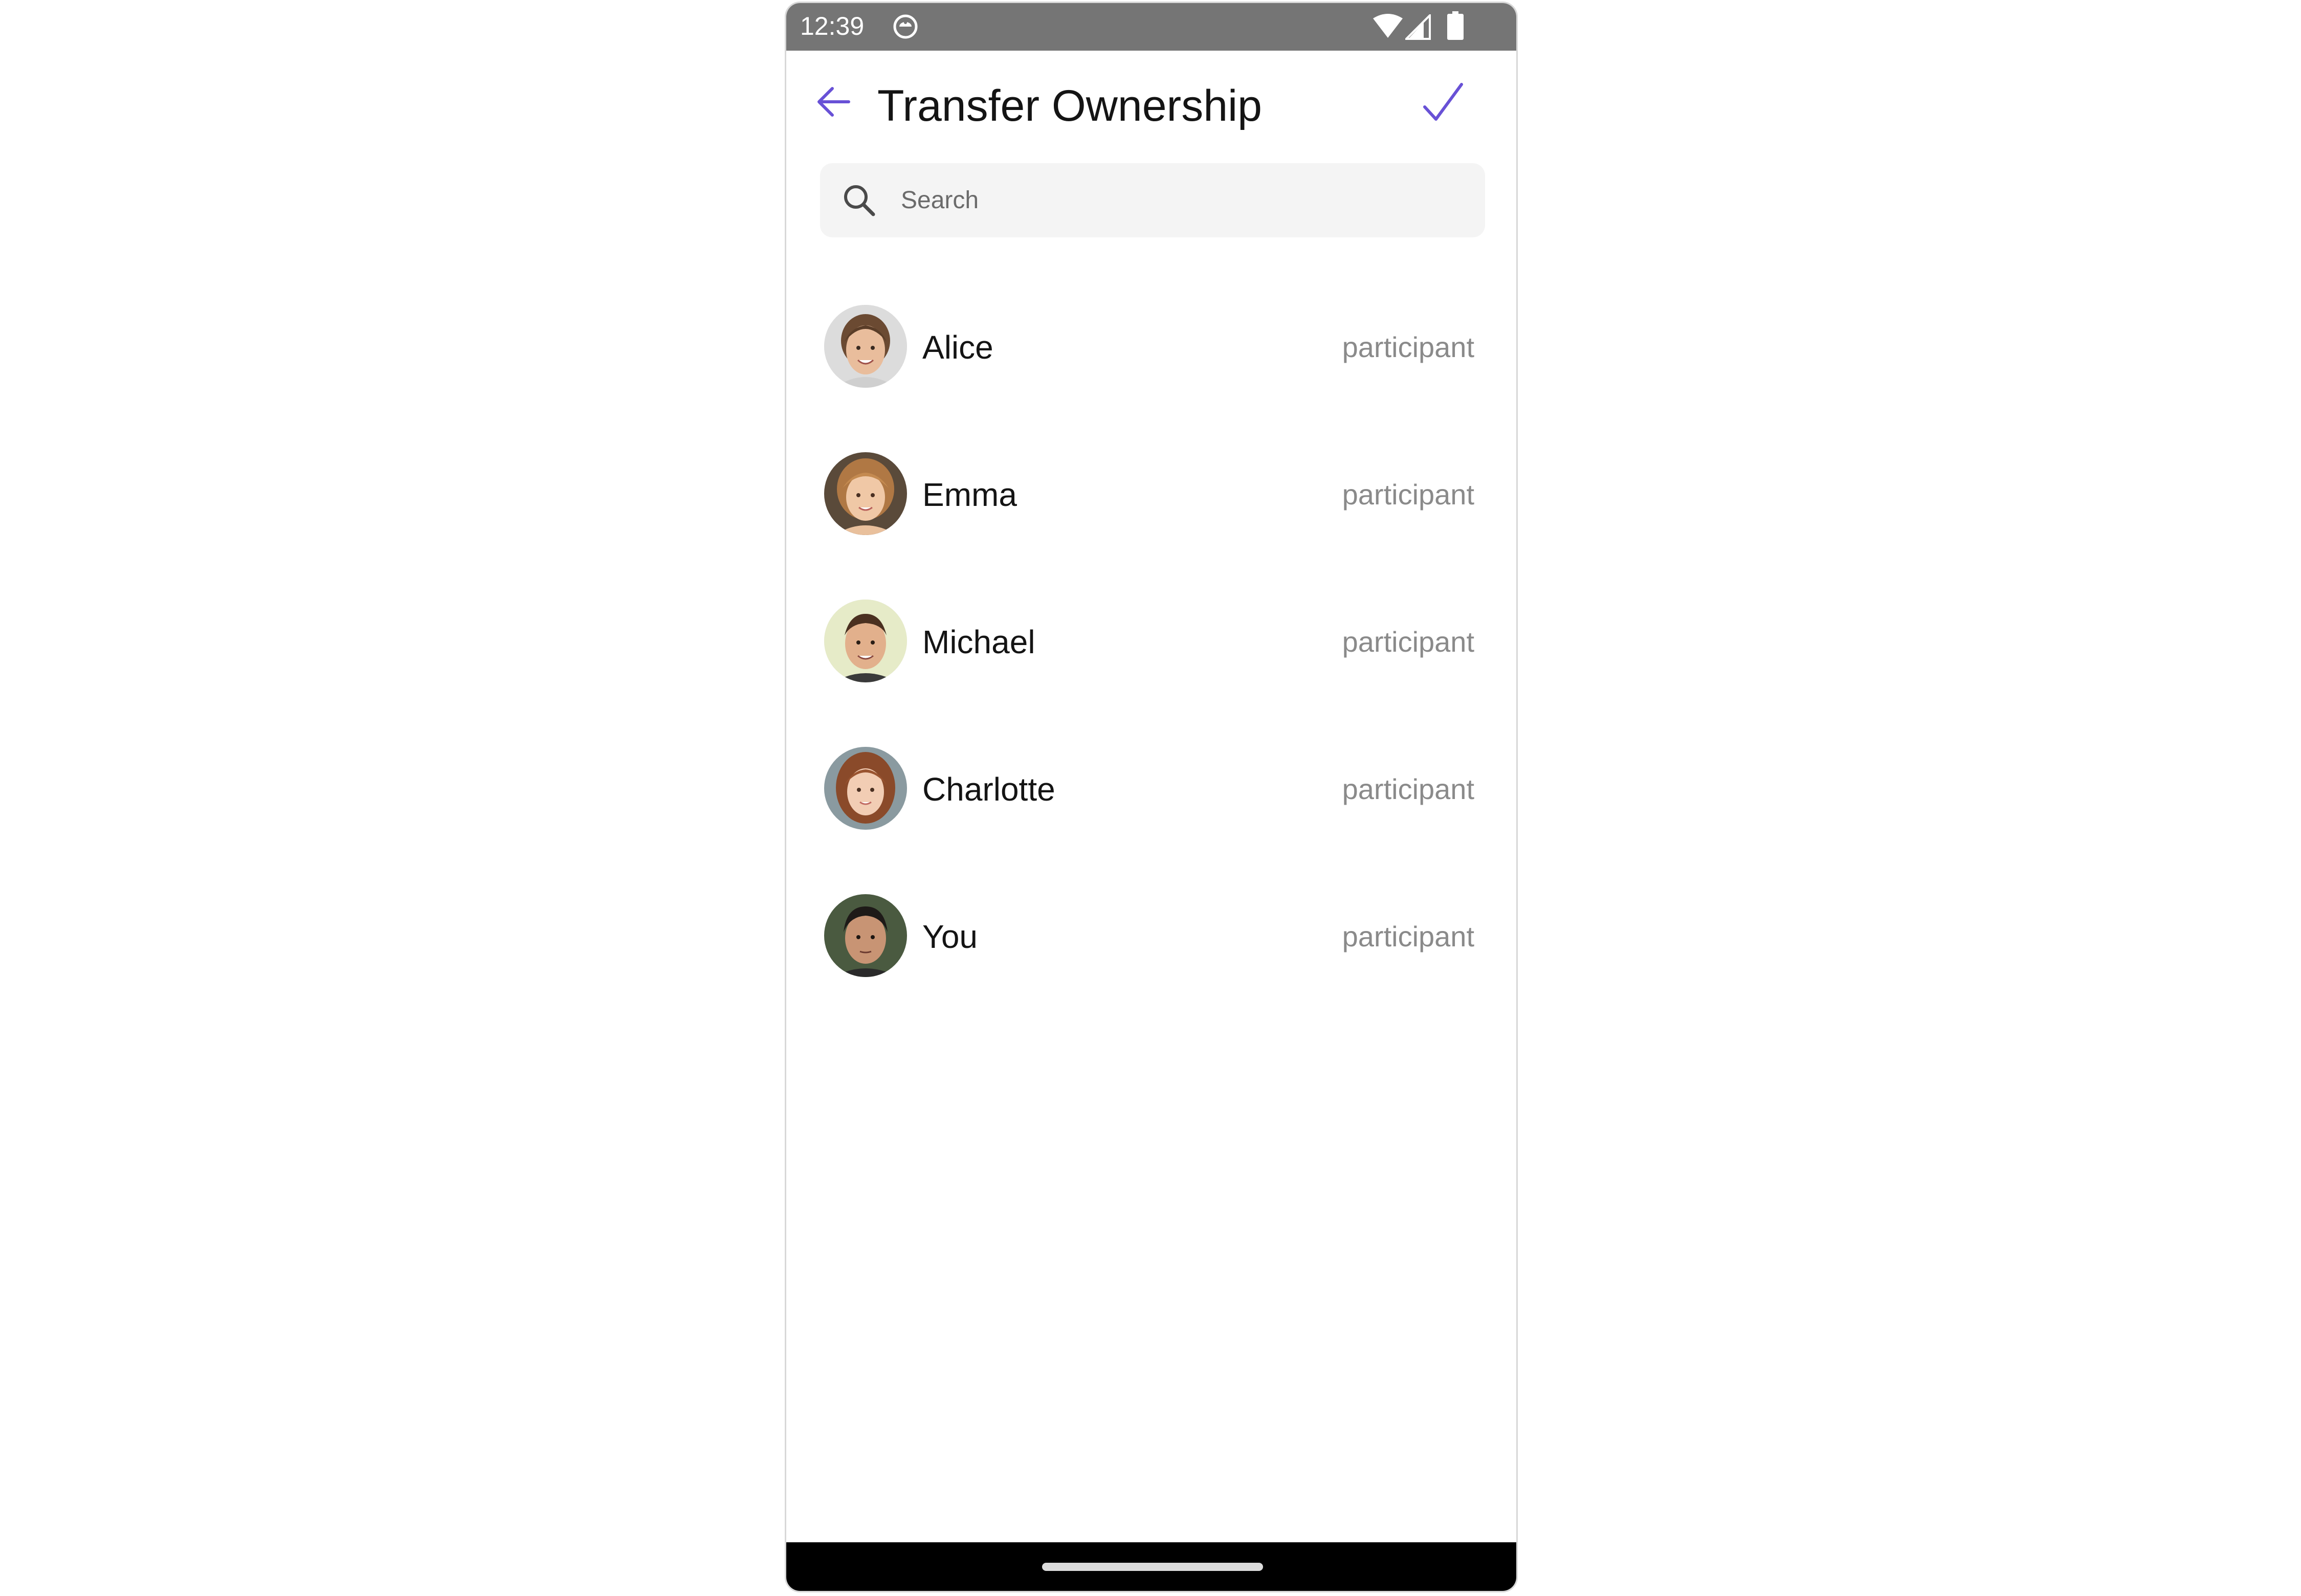 This screenshot has width=2301, height=1596. I want to click on search-bar, so click(1152, 200).